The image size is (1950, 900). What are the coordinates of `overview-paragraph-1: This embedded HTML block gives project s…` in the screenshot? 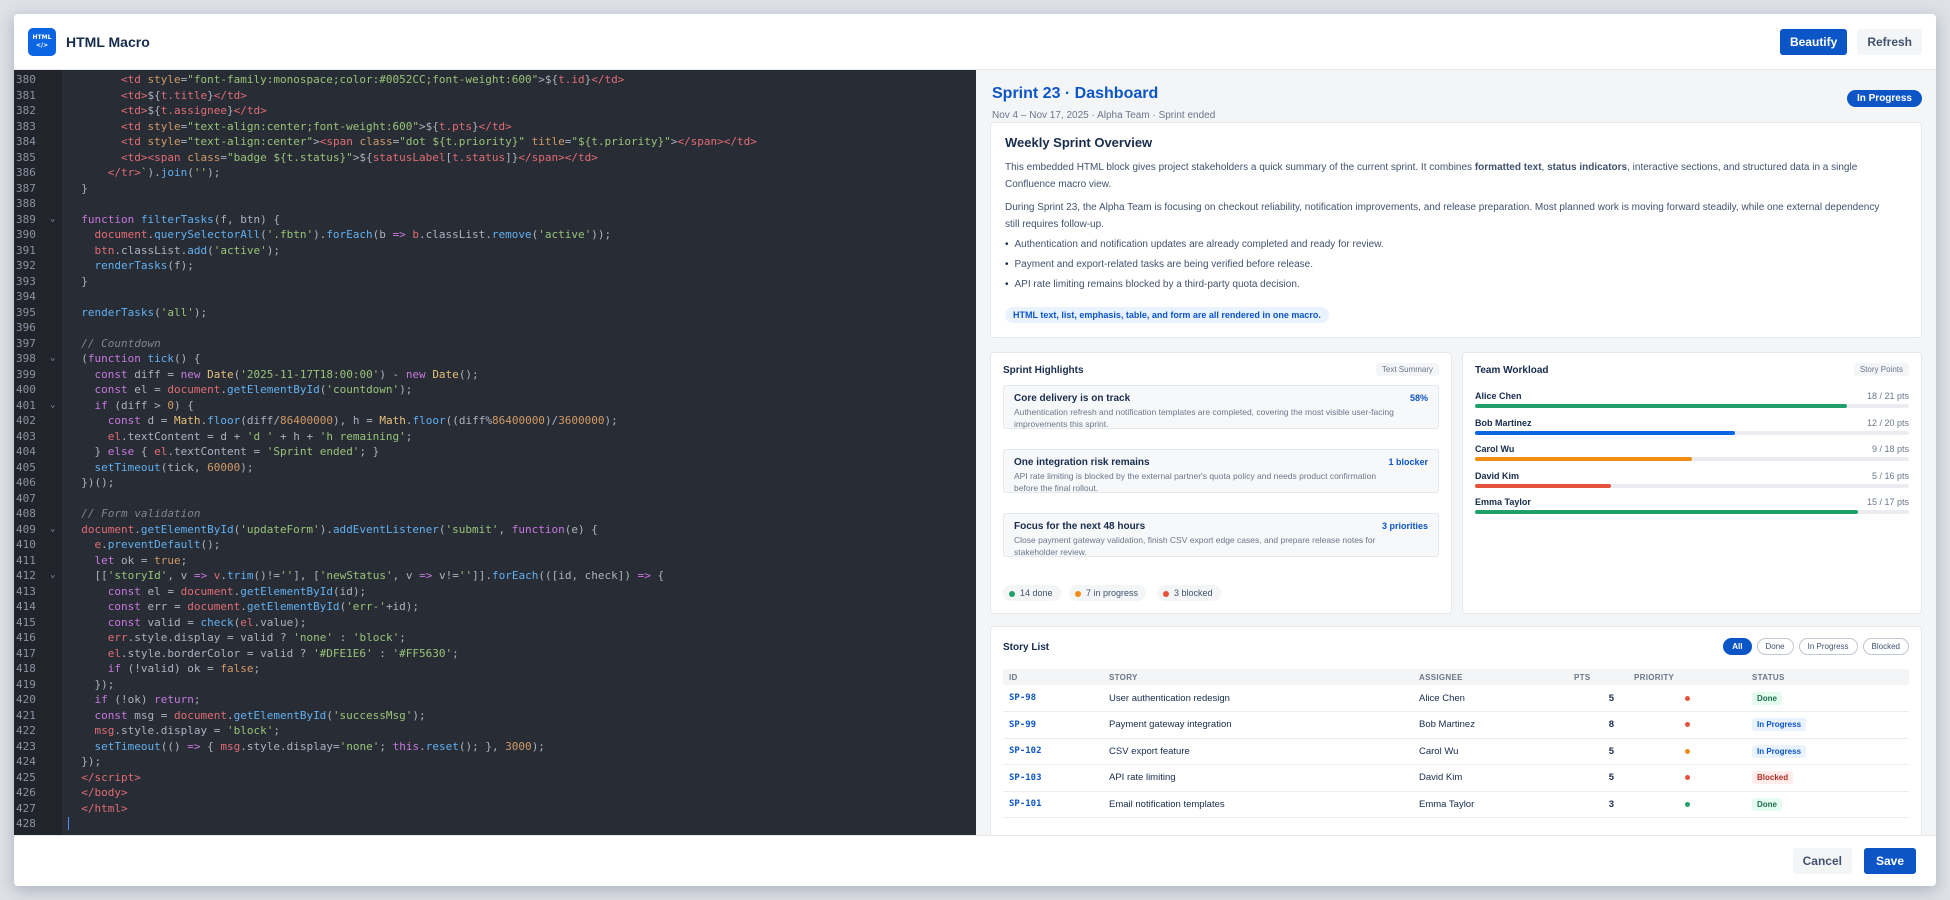 It's located at (1445, 176).